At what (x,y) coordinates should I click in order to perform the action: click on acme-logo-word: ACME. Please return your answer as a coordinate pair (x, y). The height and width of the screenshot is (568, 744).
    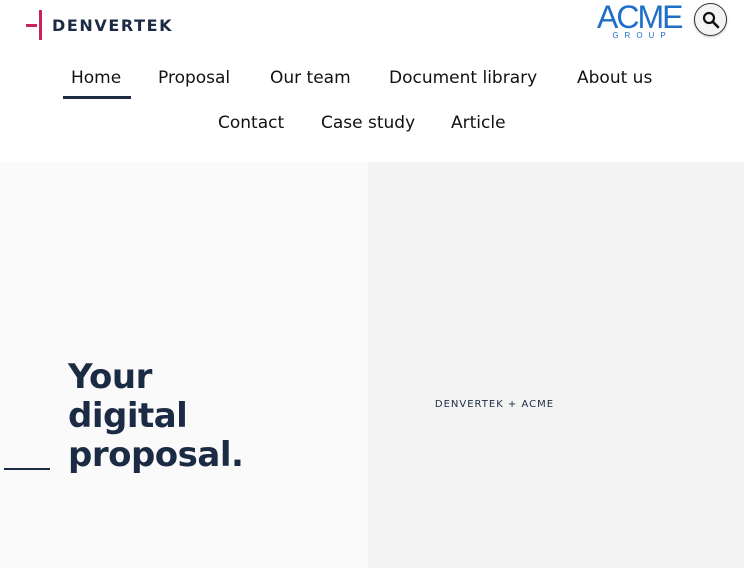
    Looking at the image, I should click on (640, 17).